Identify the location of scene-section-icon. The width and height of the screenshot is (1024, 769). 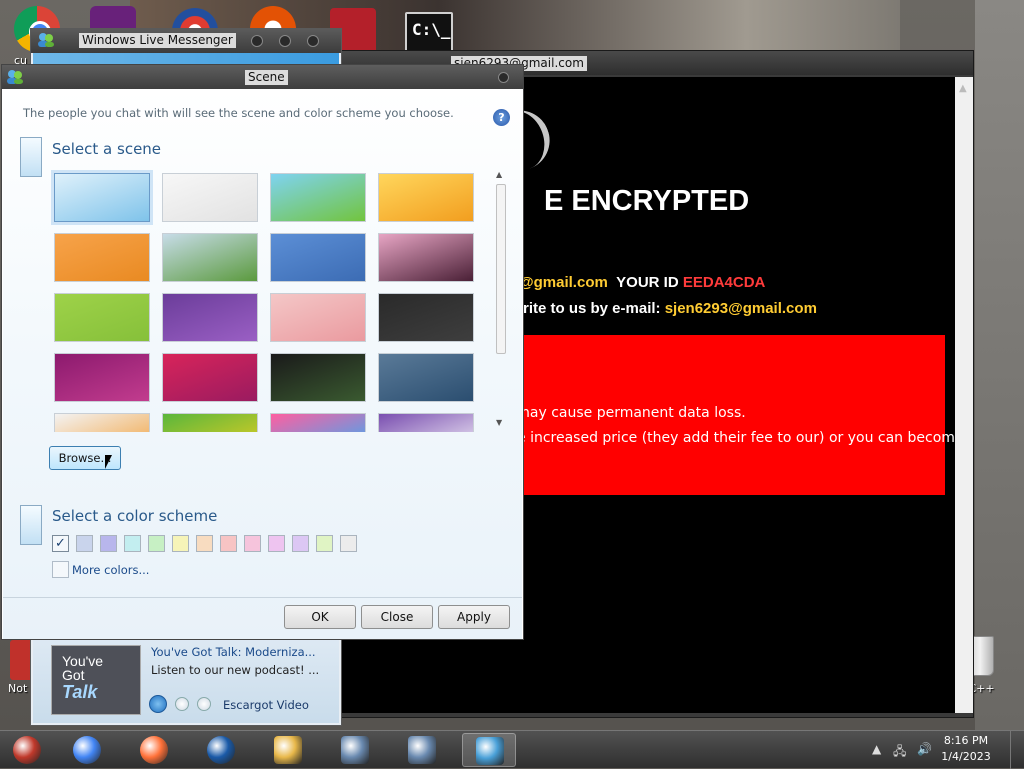
(31, 157).